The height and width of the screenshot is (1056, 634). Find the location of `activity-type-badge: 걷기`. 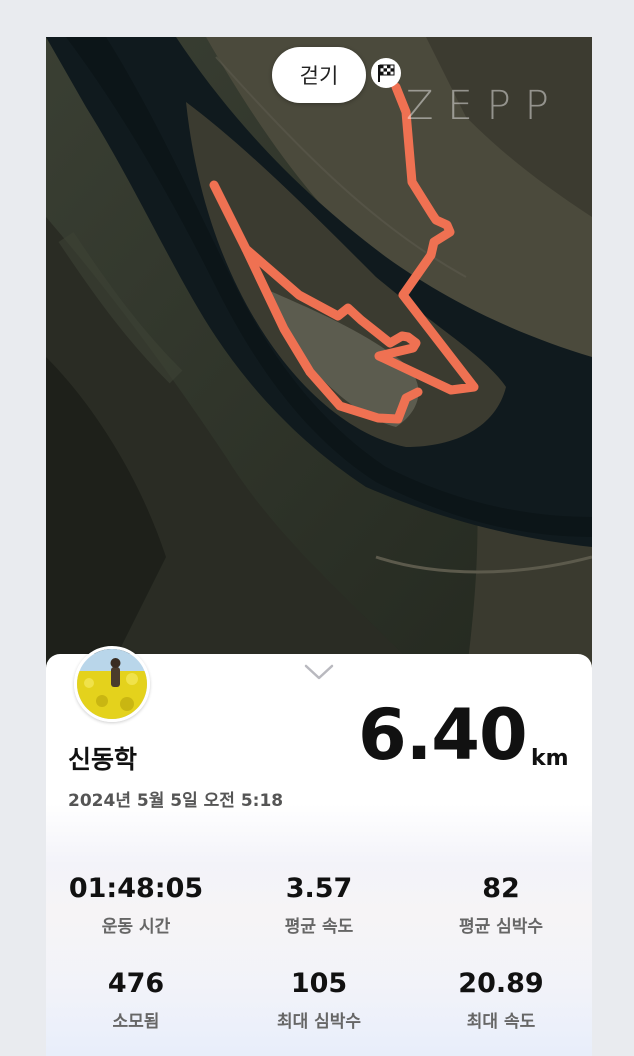

activity-type-badge: 걷기 is located at coordinates (319, 75).